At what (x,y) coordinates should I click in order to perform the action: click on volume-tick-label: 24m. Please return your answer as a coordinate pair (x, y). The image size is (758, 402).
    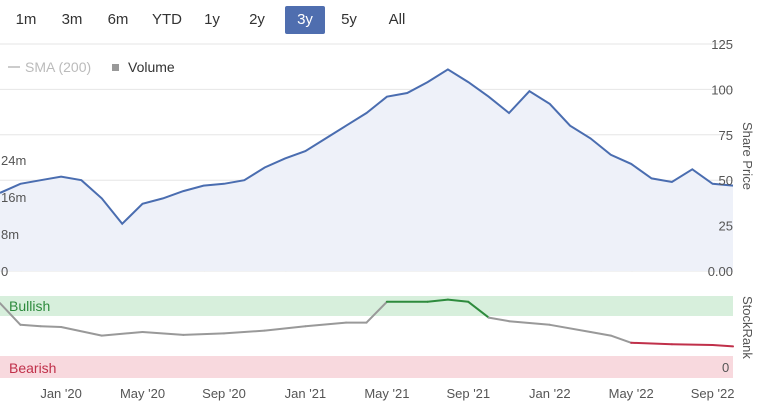
    Looking at the image, I should click on (13, 160).